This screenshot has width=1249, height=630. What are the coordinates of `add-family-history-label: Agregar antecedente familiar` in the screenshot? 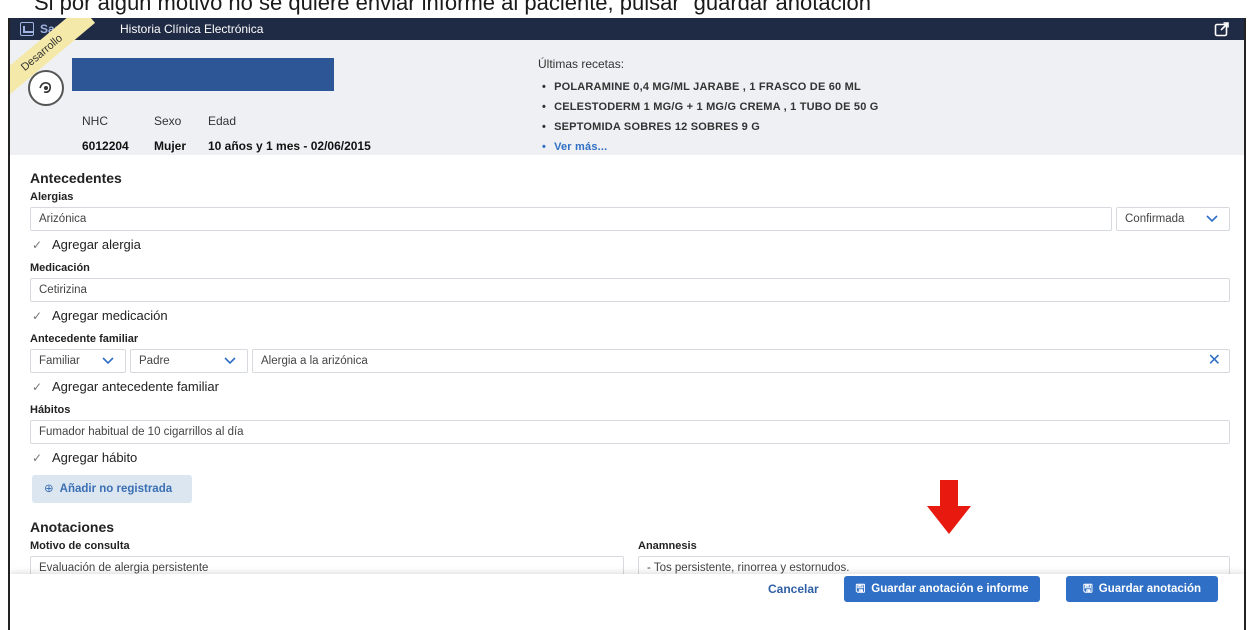 It's located at (135, 386).